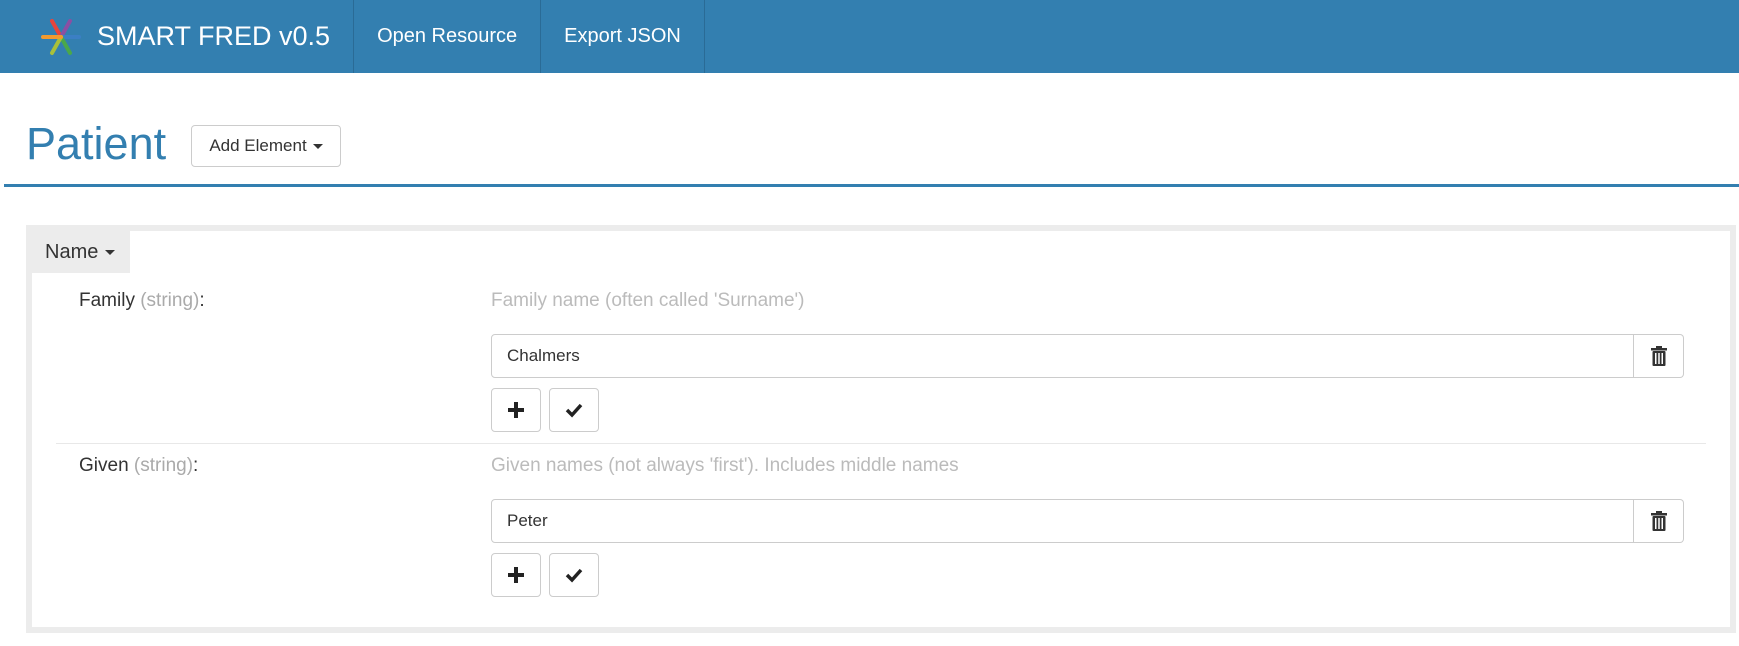 The width and height of the screenshot is (1739, 646). I want to click on group-label: Name, so click(72, 251).